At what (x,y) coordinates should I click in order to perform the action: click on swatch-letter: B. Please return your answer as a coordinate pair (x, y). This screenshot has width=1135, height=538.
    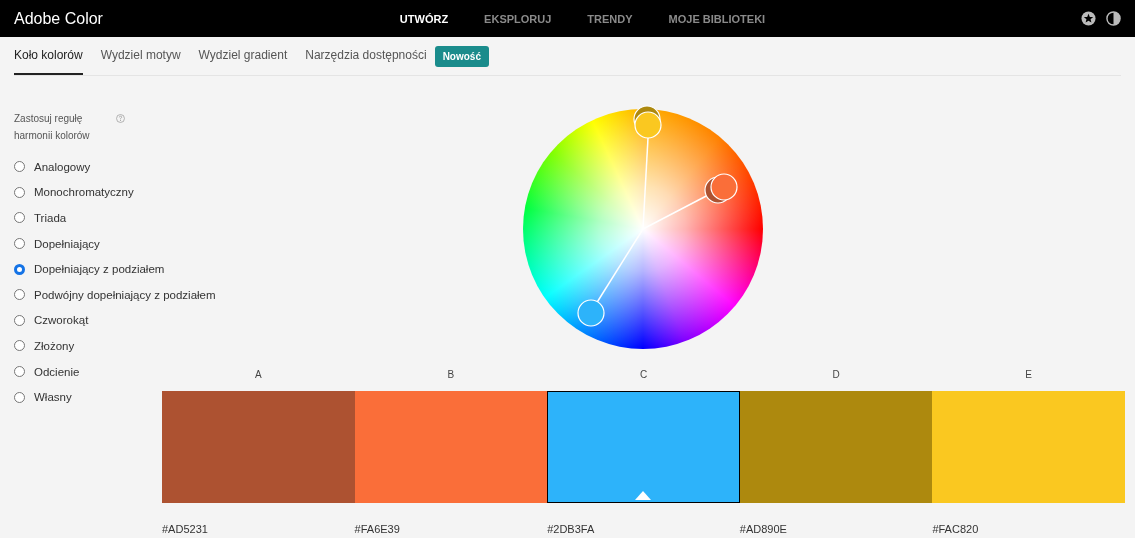
    Looking at the image, I should click on (451, 375).